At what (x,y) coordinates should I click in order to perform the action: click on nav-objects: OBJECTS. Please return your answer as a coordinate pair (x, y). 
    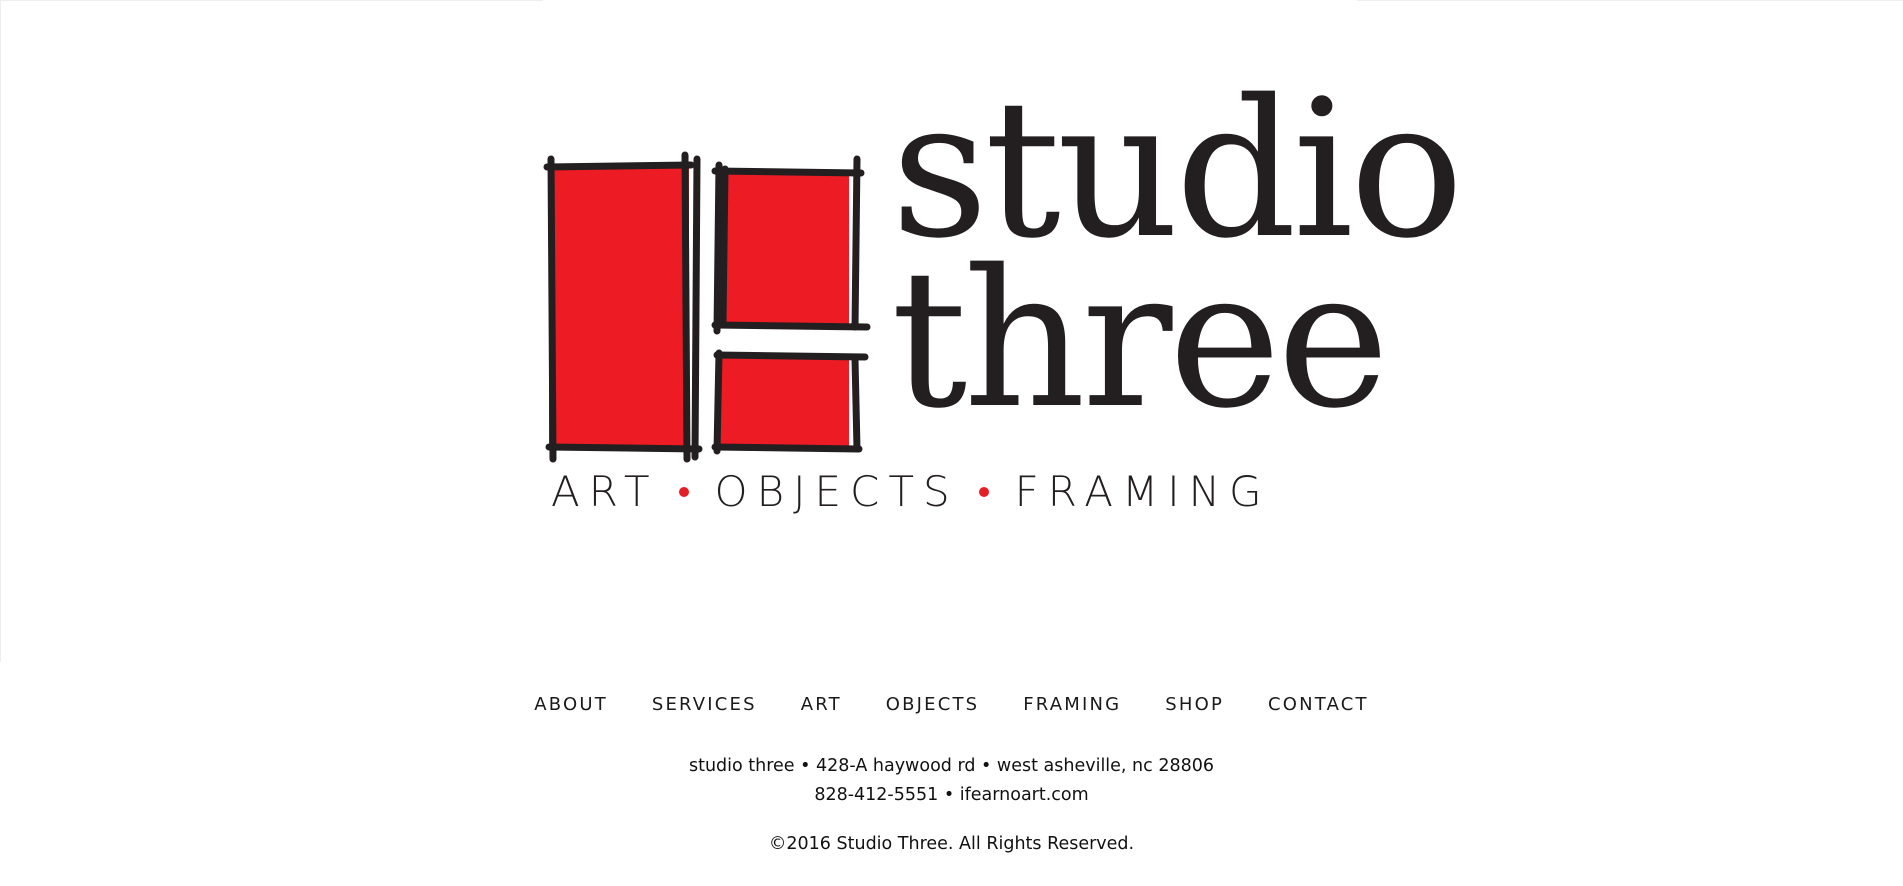
    Looking at the image, I should click on (933, 704).